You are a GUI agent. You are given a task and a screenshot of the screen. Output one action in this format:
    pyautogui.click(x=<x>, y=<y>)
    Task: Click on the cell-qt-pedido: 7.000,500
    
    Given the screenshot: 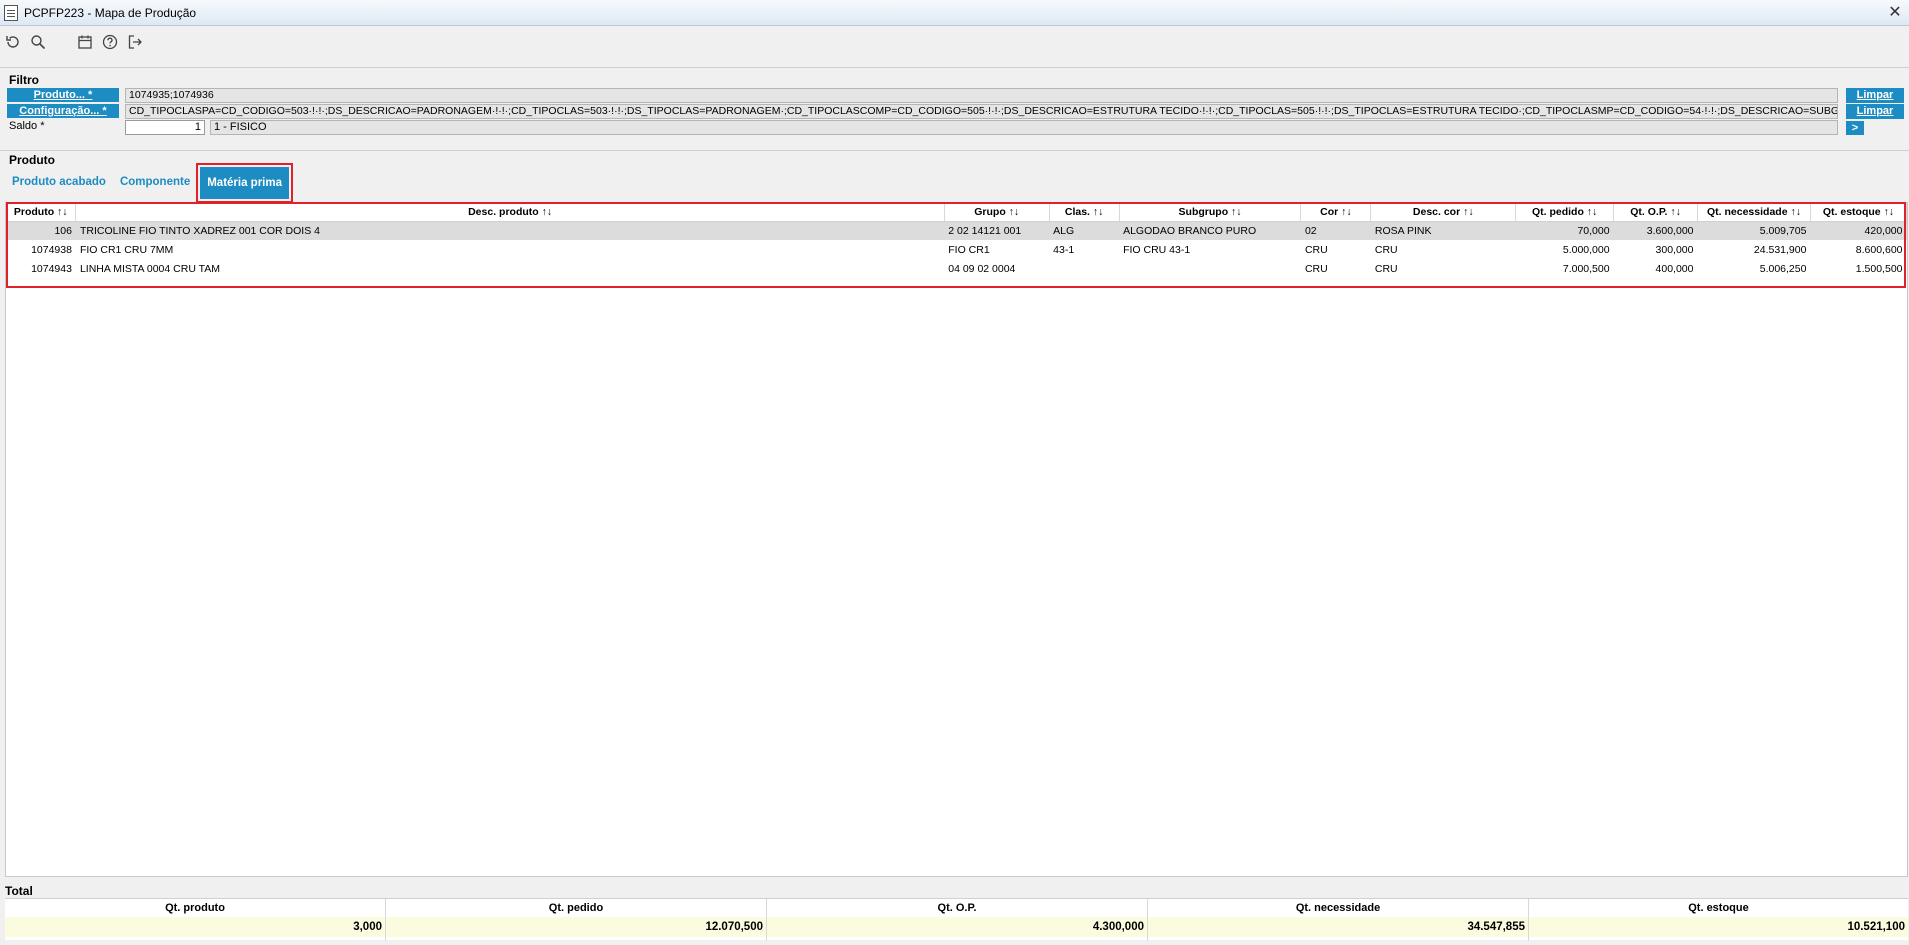 What is the action you would take?
    pyautogui.click(x=1586, y=268)
    